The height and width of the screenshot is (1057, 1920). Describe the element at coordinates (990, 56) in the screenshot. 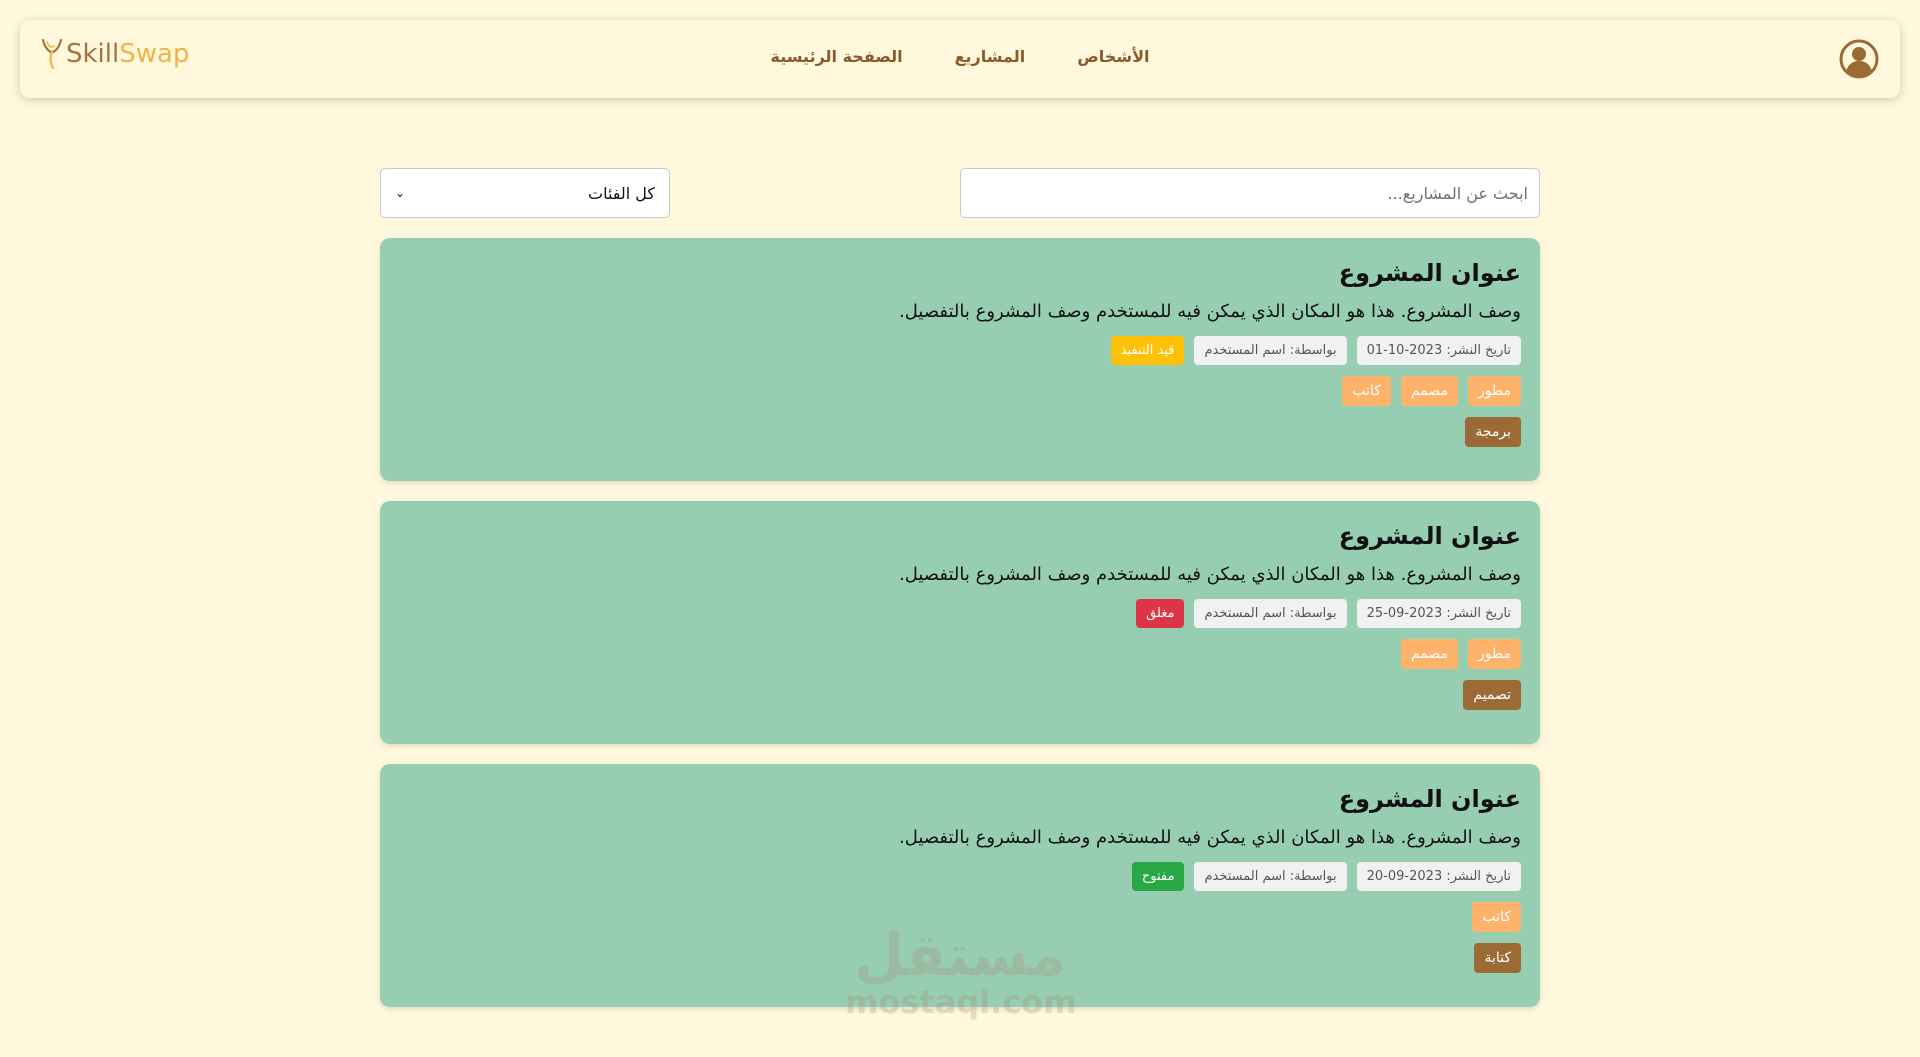

I see `nav-link-projects: المشاريع` at that location.